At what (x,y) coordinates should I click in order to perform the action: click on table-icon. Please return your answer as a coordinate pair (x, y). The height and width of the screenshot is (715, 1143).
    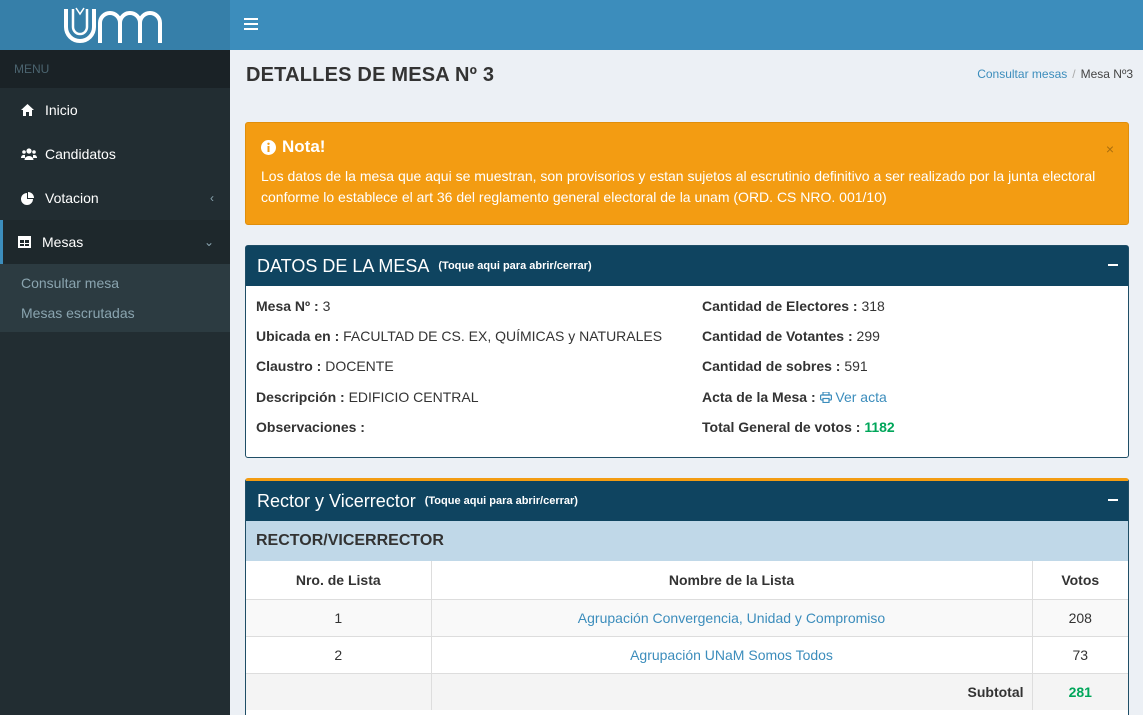
    Looking at the image, I should click on (30, 242).